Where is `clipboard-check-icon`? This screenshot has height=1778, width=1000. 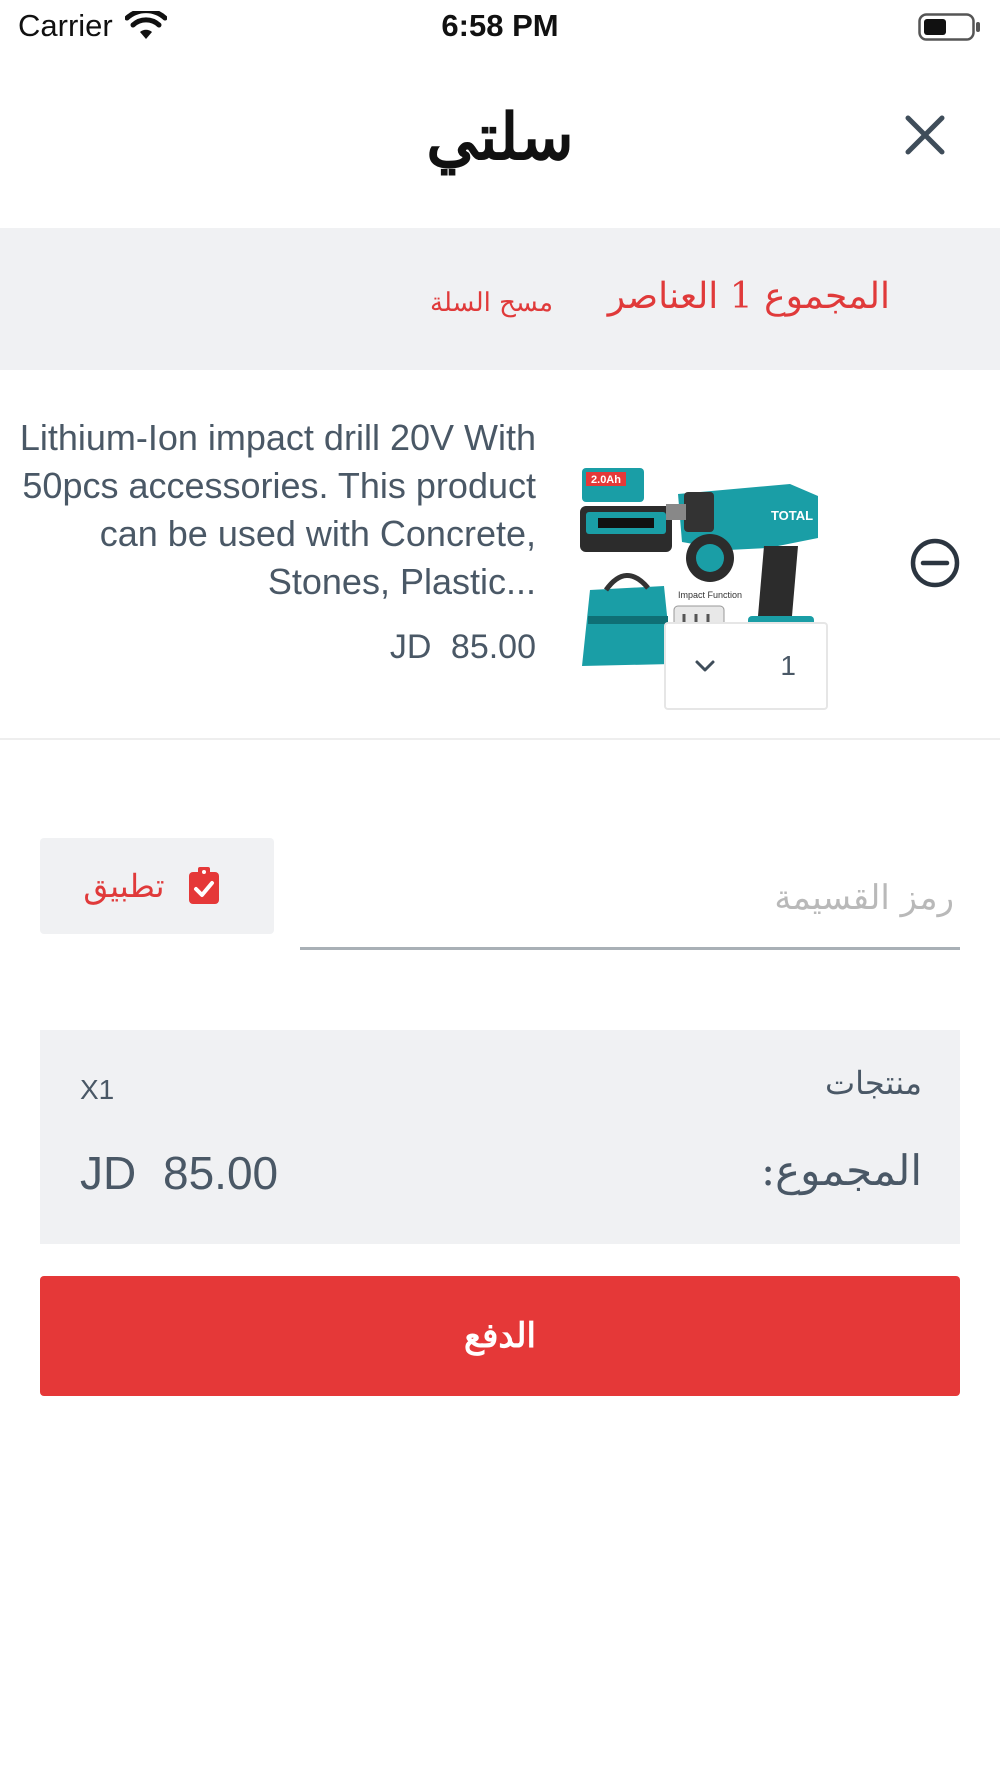 clipboard-check-icon is located at coordinates (203, 885).